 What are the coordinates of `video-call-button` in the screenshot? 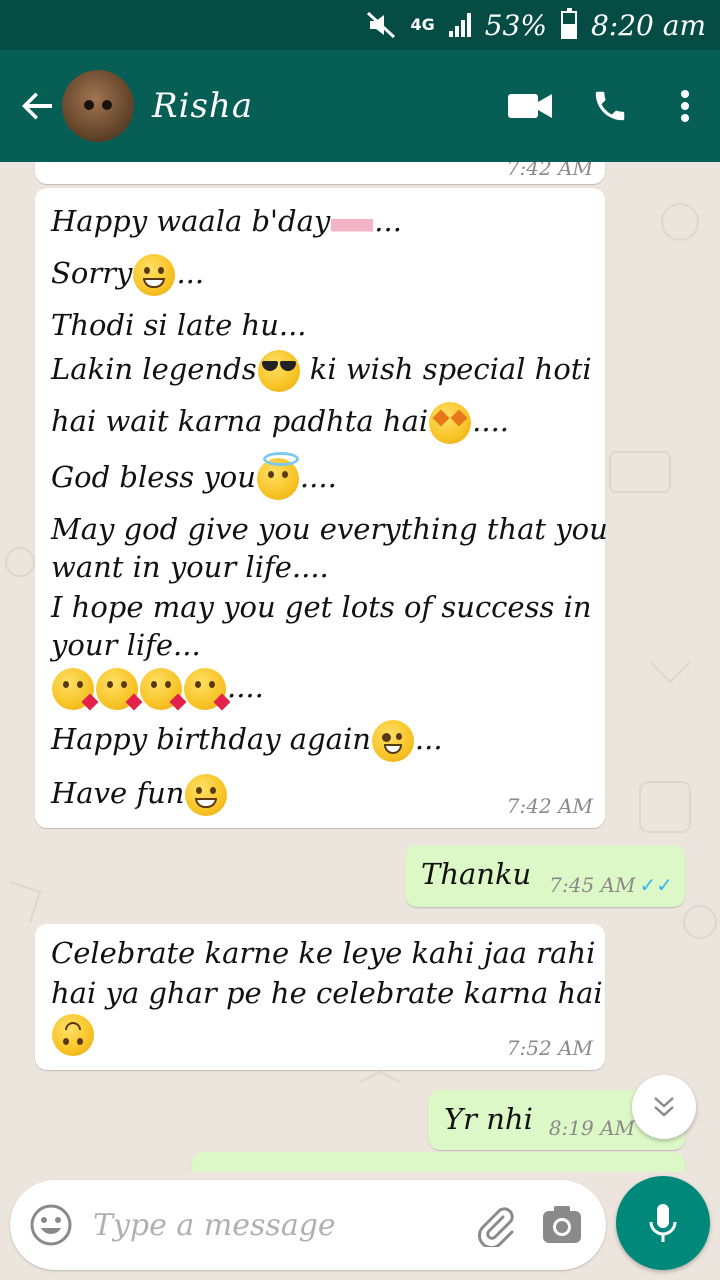 It's located at (530, 106).